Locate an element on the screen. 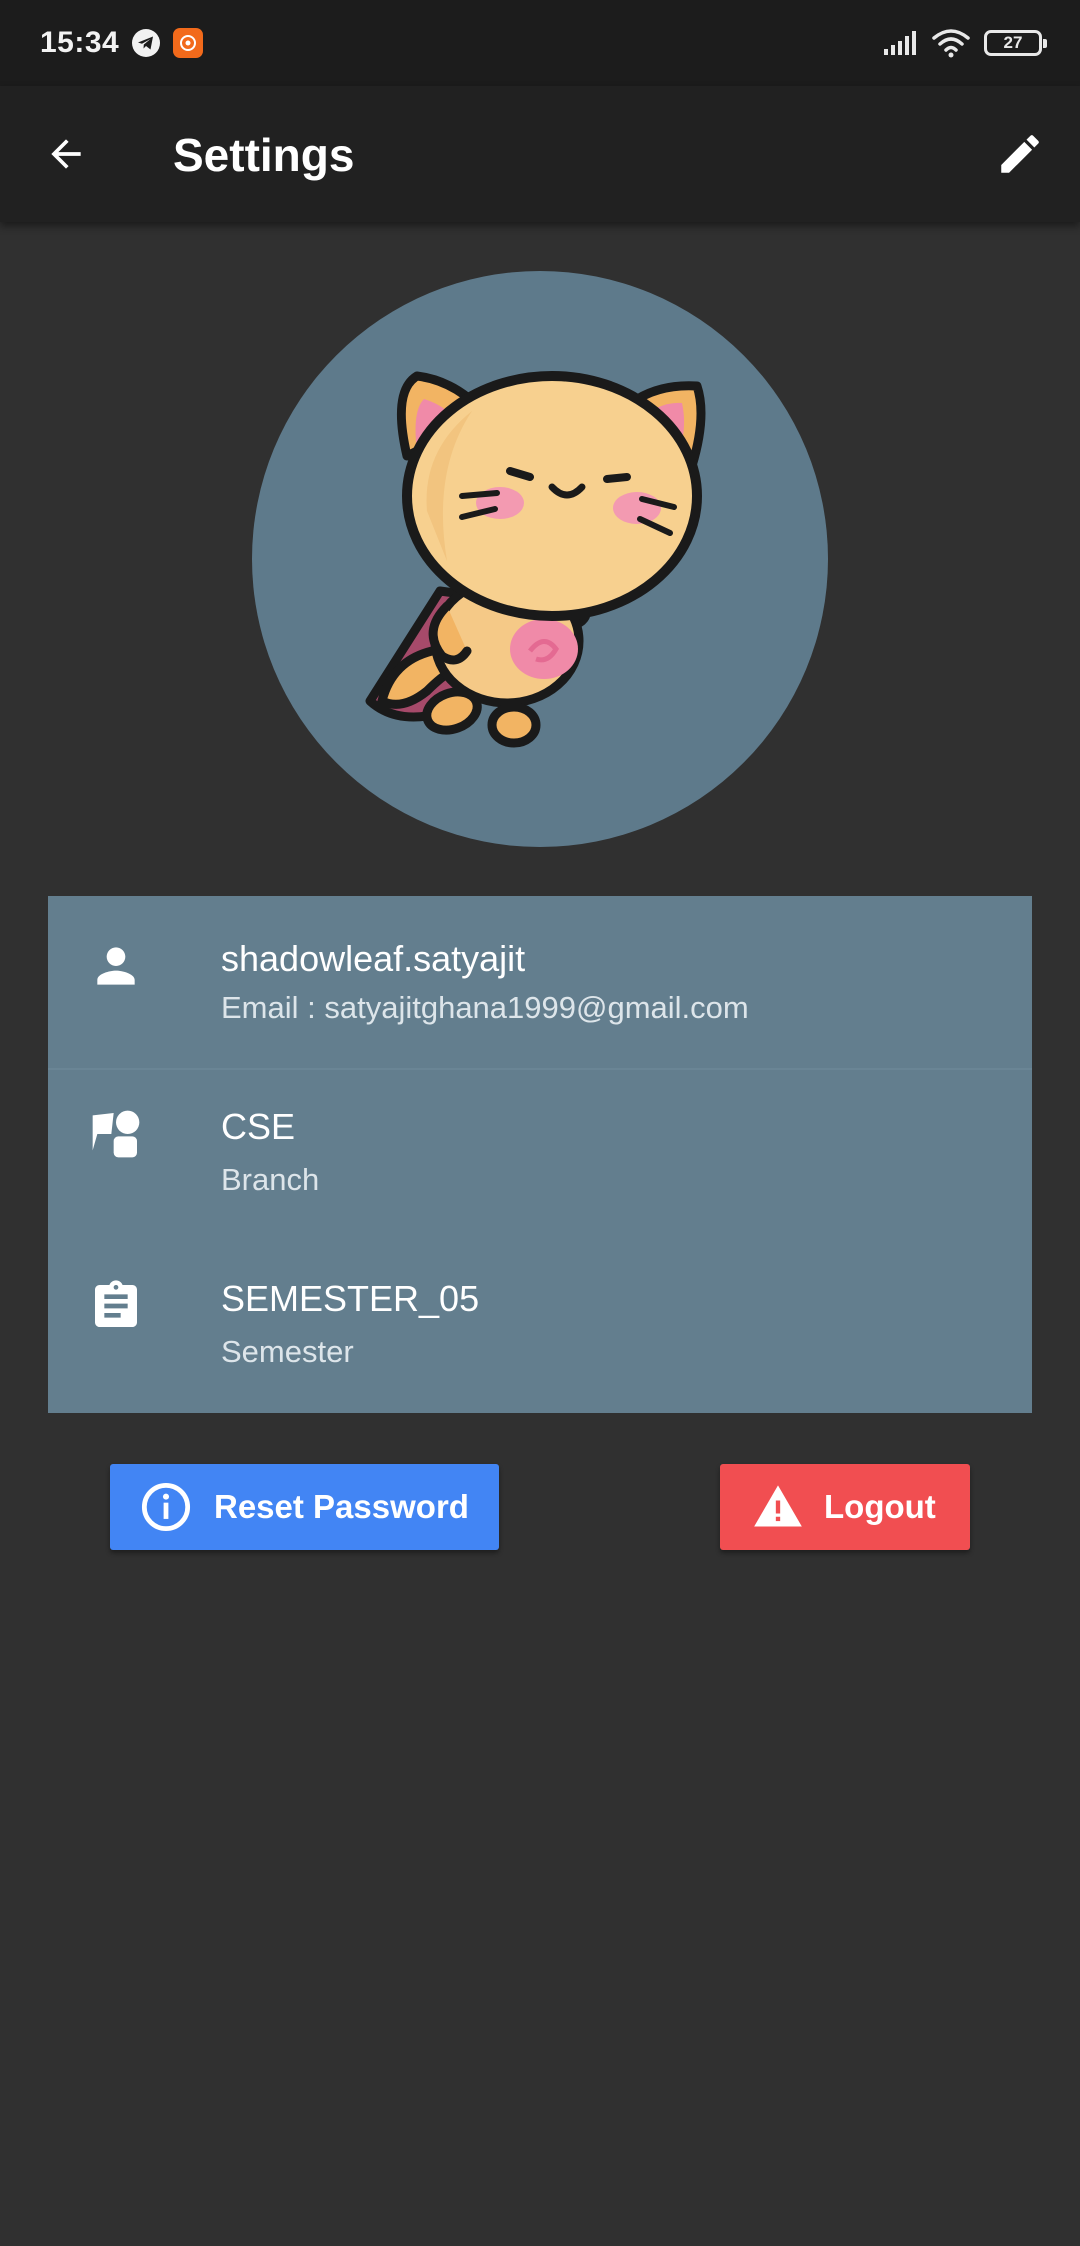 This screenshot has height=2246, width=1080. status-bar: 15:34 27 is located at coordinates (540, 43).